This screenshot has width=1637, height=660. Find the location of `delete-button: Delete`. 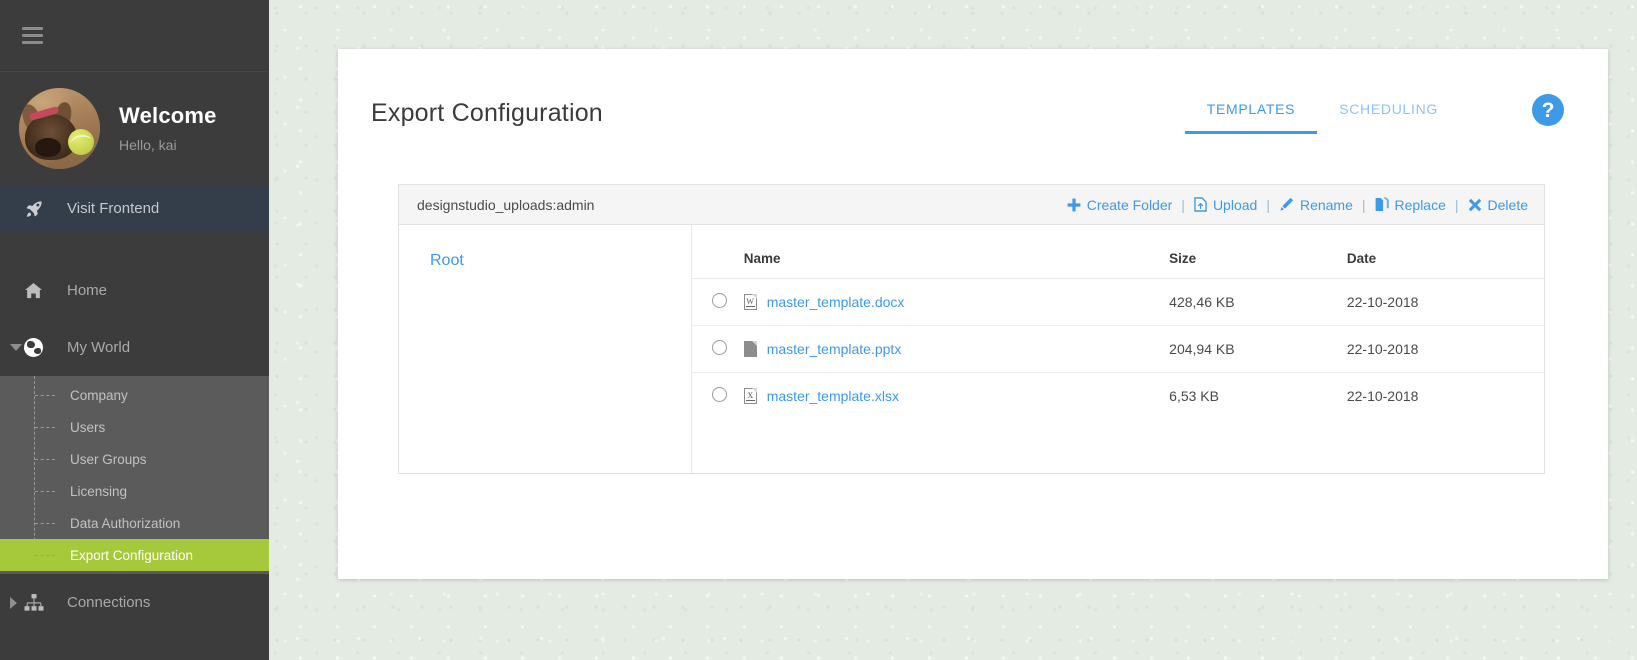

delete-button: Delete is located at coordinates (1498, 205).